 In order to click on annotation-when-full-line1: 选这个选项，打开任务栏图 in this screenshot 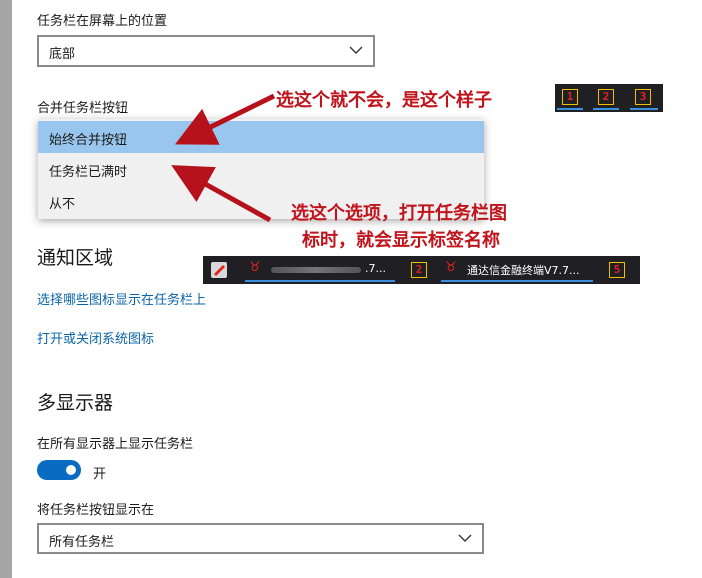, I will do `click(399, 213)`.